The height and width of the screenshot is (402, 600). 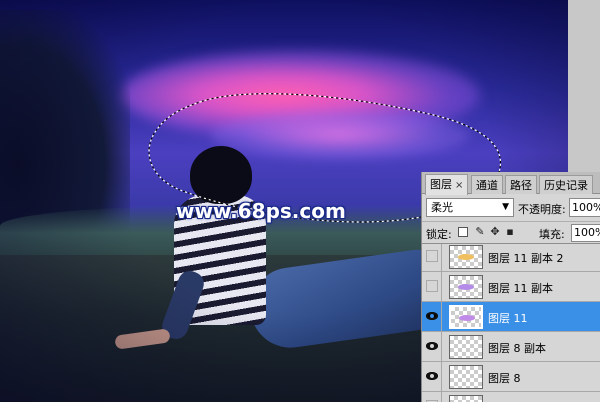 What do you see at coordinates (261, 211) in the screenshot?
I see `watermark: www.68ps.com` at bounding box center [261, 211].